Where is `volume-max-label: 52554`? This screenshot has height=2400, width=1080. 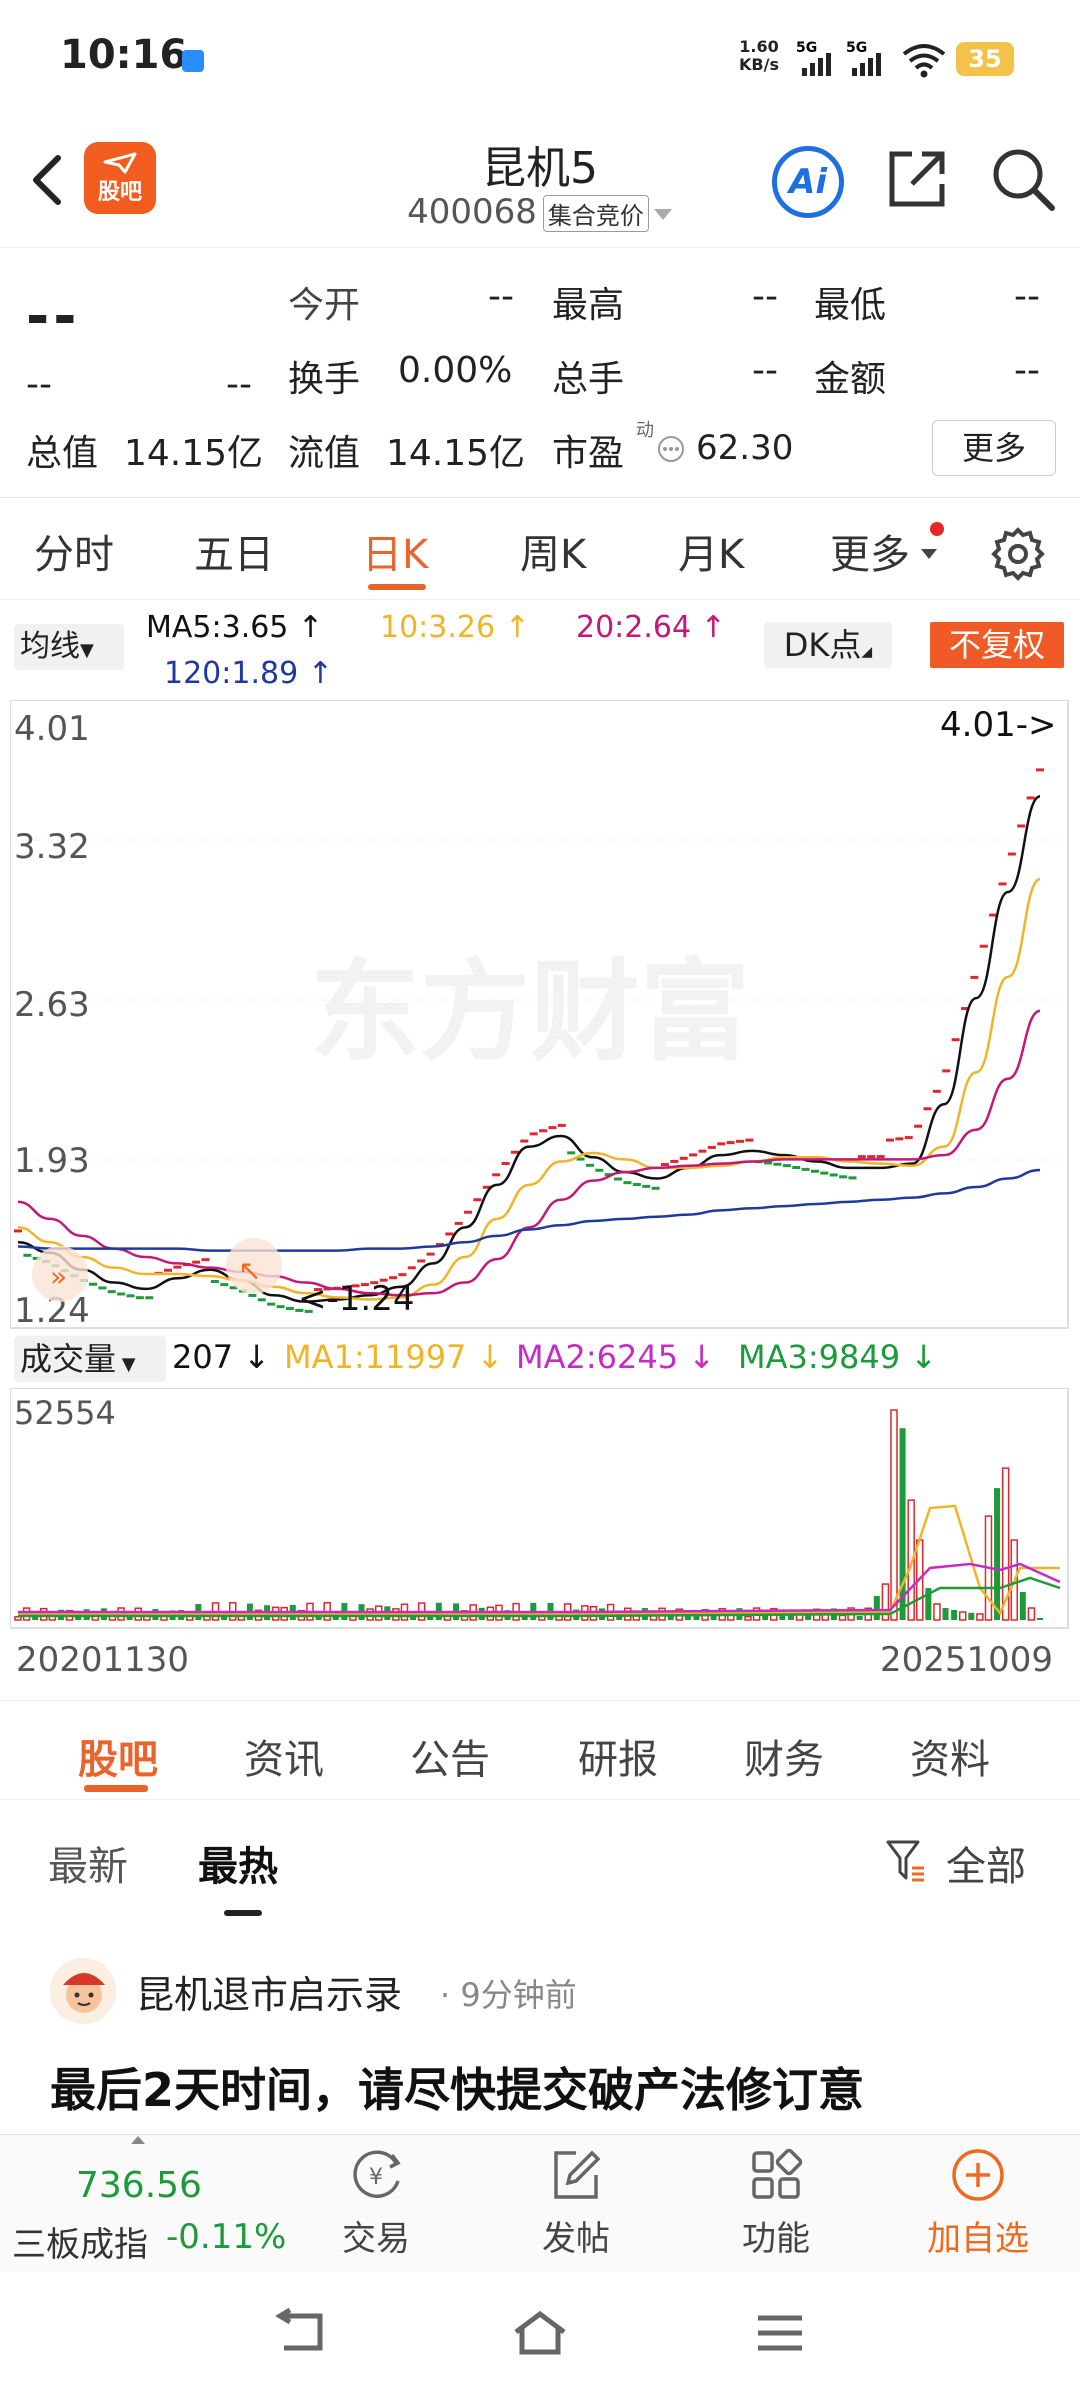
volume-max-label: 52554 is located at coordinates (65, 1413).